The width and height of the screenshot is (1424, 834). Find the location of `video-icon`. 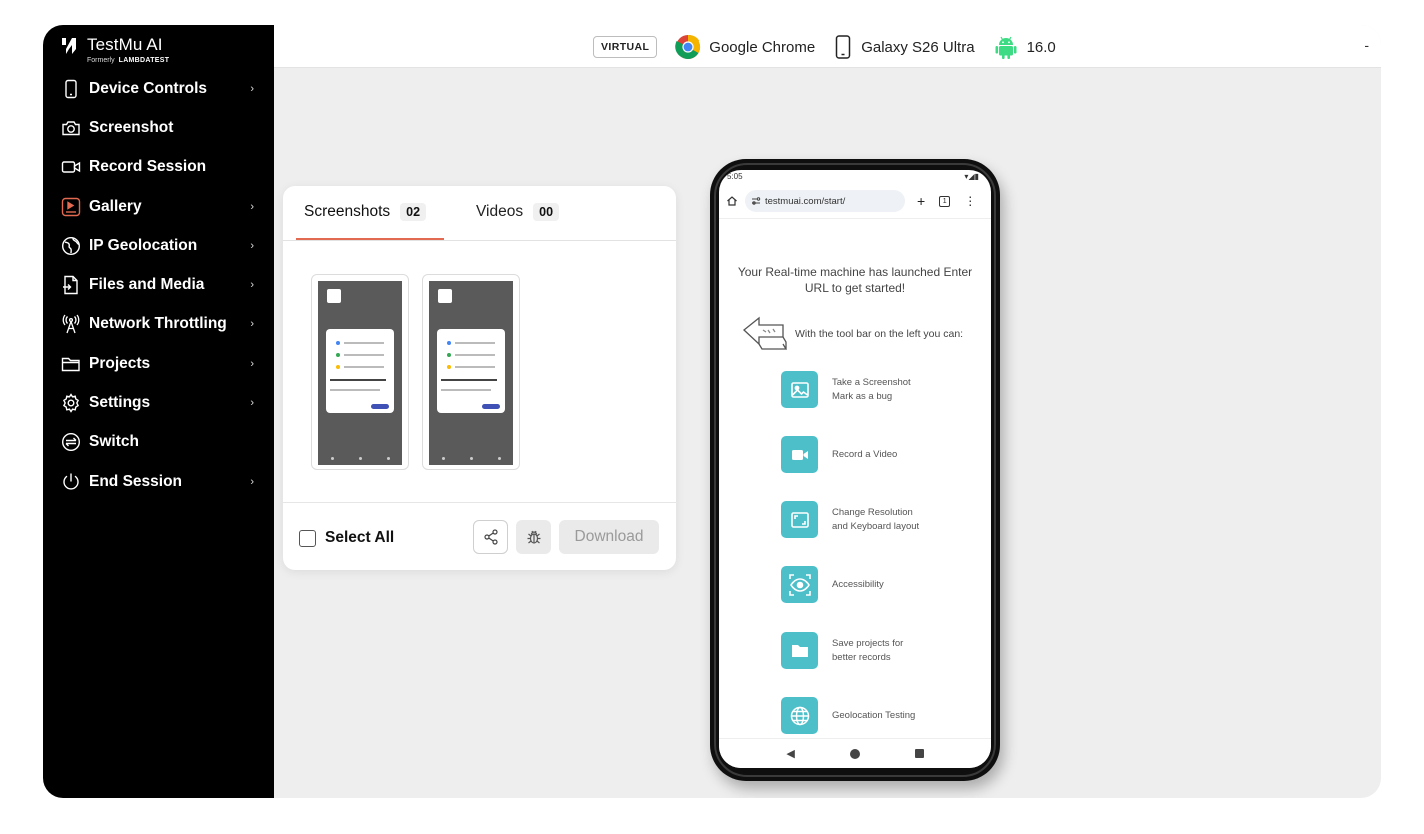

video-icon is located at coordinates (799, 454).